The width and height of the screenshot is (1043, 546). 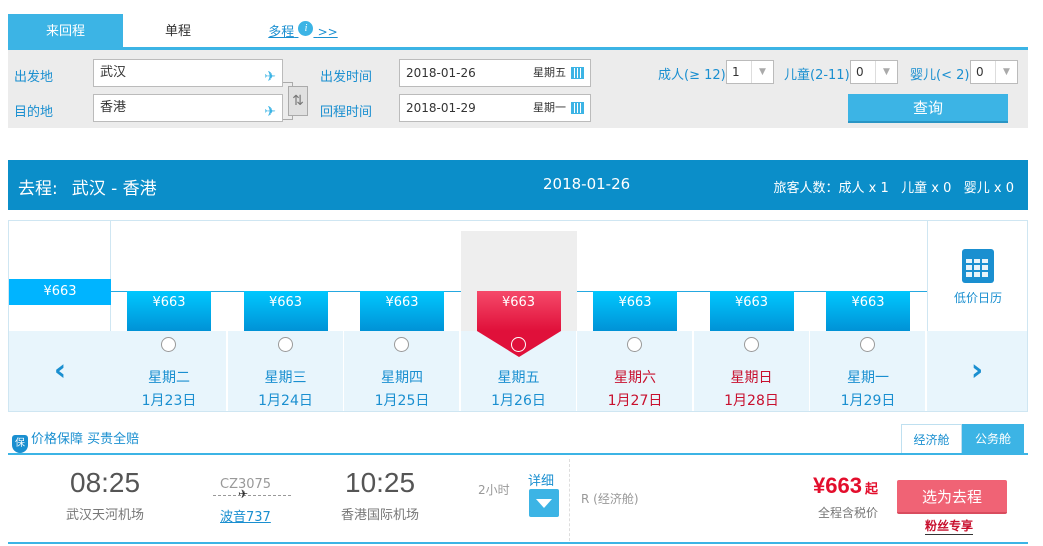 I want to click on tab-economy: 经济舱, so click(x=931, y=439).